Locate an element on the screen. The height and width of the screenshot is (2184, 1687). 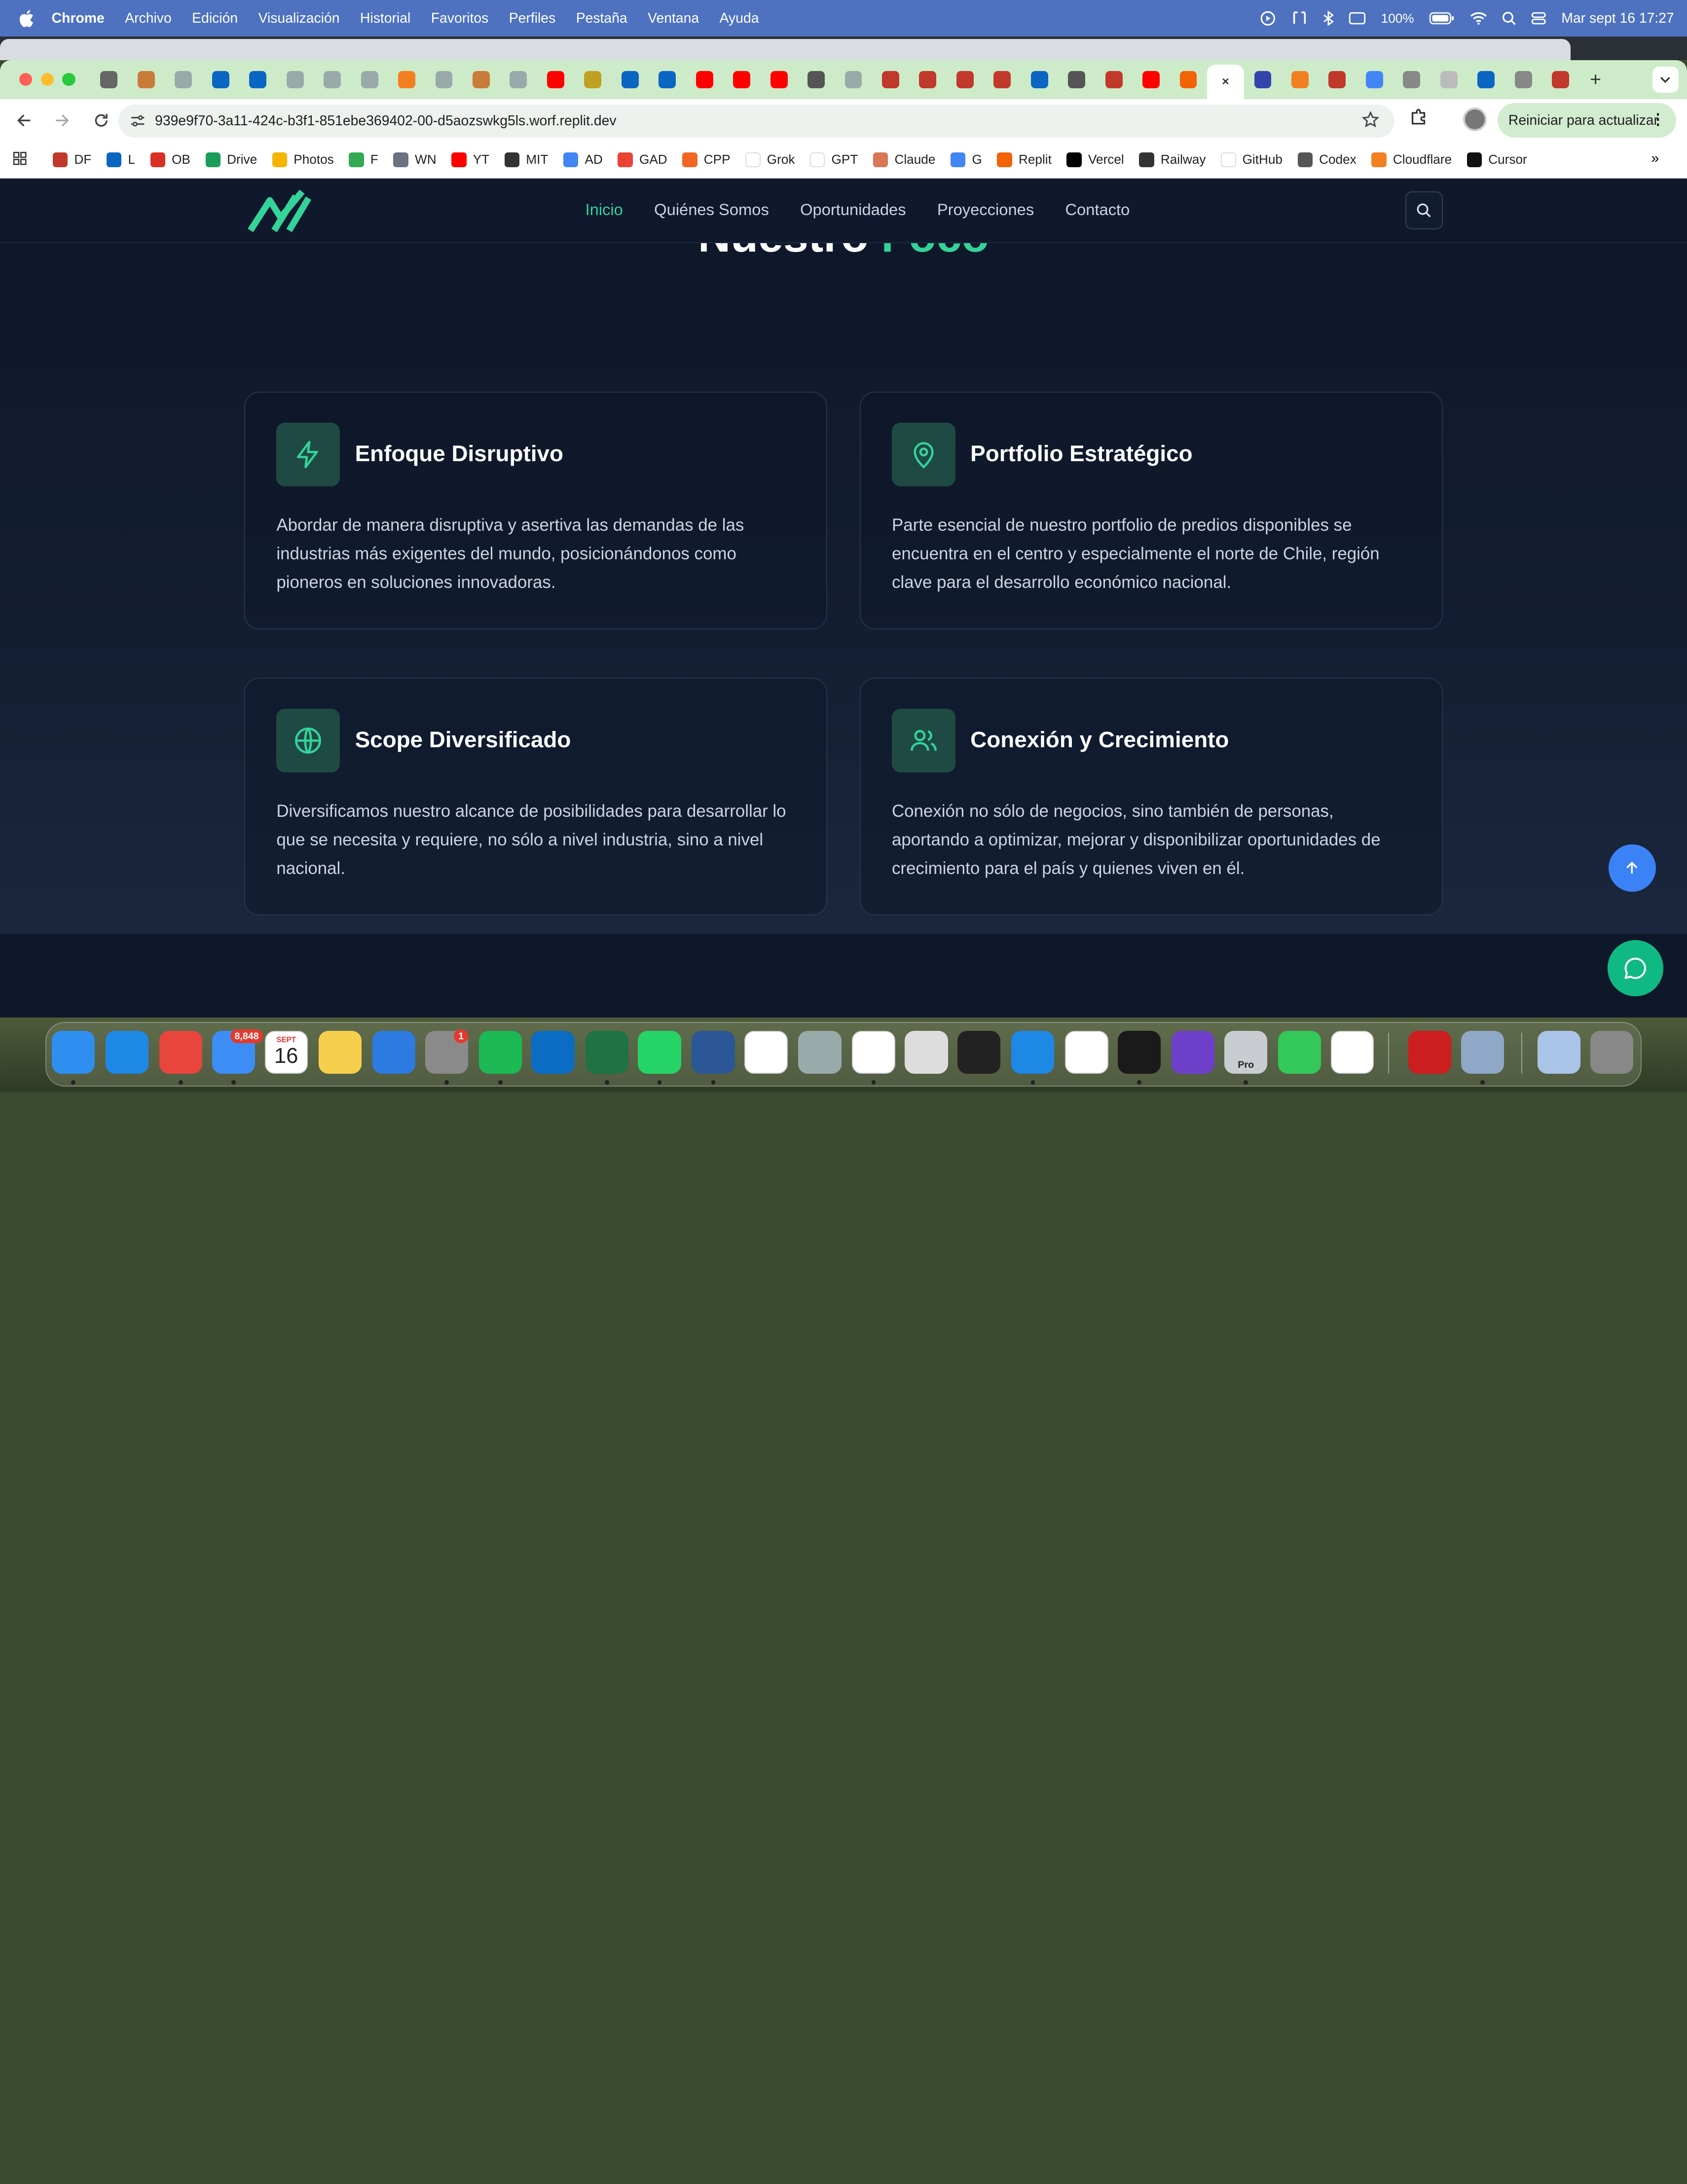
vscode-icon is located at coordinates (1033, 1052).